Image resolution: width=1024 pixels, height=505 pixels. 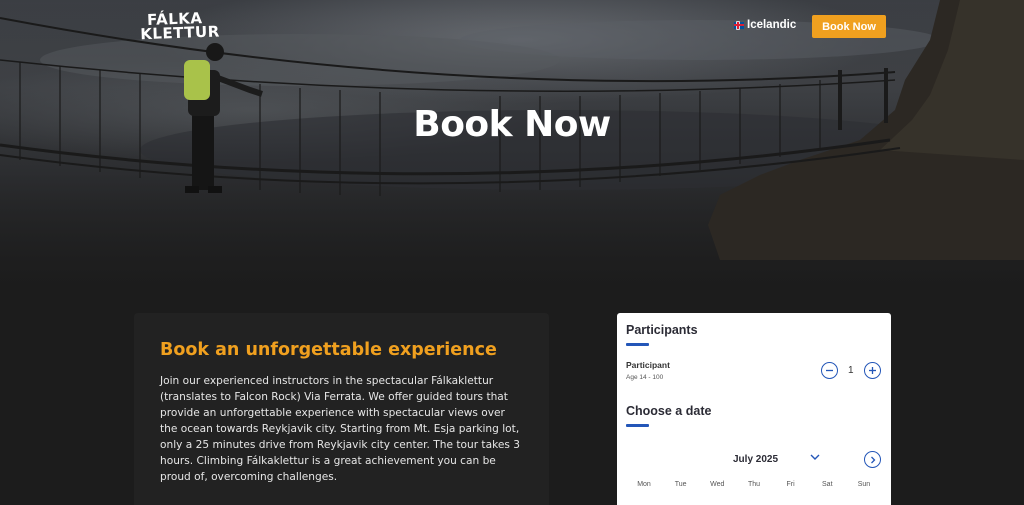 I want to click on minus-icon, so click(x=829, y=370).